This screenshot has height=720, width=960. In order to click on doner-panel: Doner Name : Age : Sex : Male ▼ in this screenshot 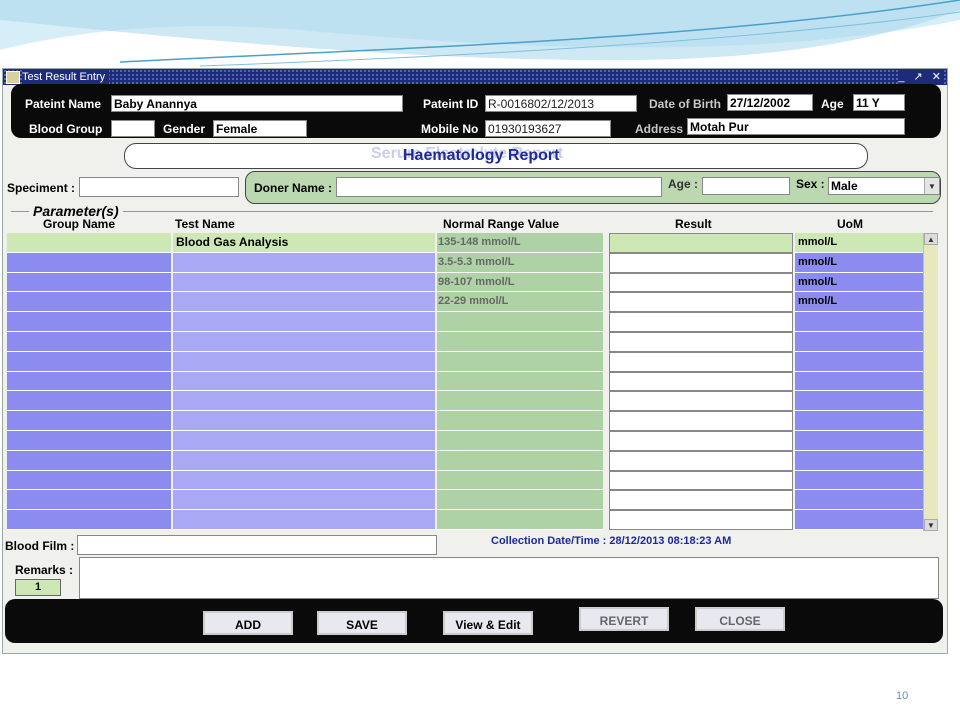, I will do `click(593, 187)`.